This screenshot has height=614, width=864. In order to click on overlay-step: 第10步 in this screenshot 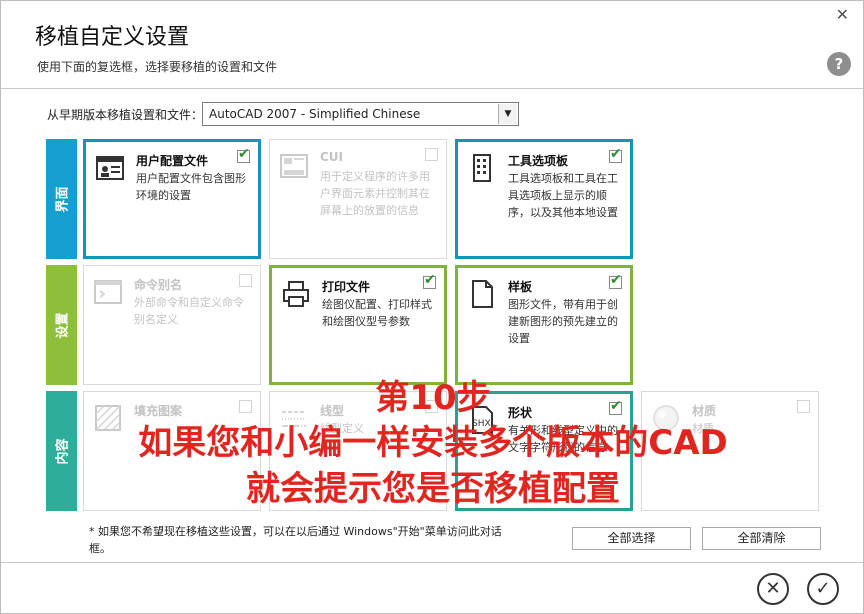, I will do `click(433, 398)`.